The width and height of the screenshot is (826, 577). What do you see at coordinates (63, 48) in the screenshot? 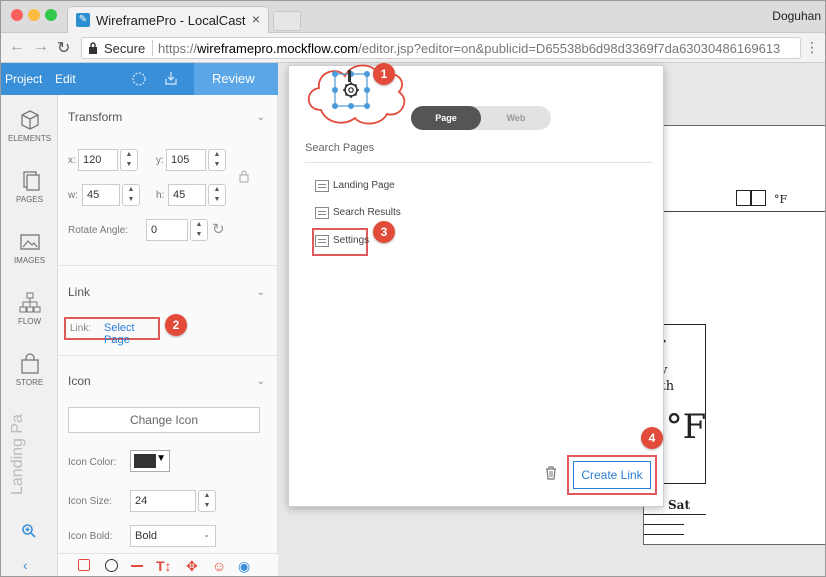
I see `reload-icon: ↻` at bounding box center [63, 48].